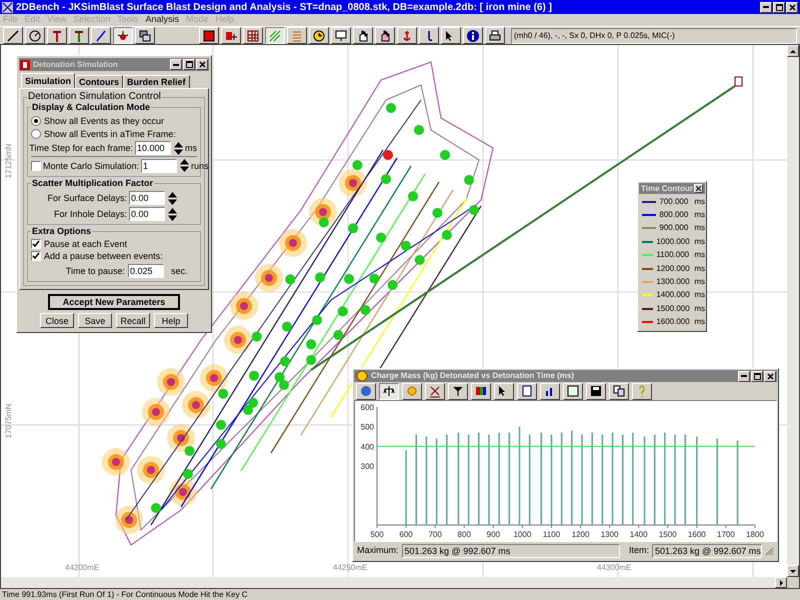  Describe the element at coordinates (672, 322) in the screenshot. I see `legend-value: 1600.000` at that location.